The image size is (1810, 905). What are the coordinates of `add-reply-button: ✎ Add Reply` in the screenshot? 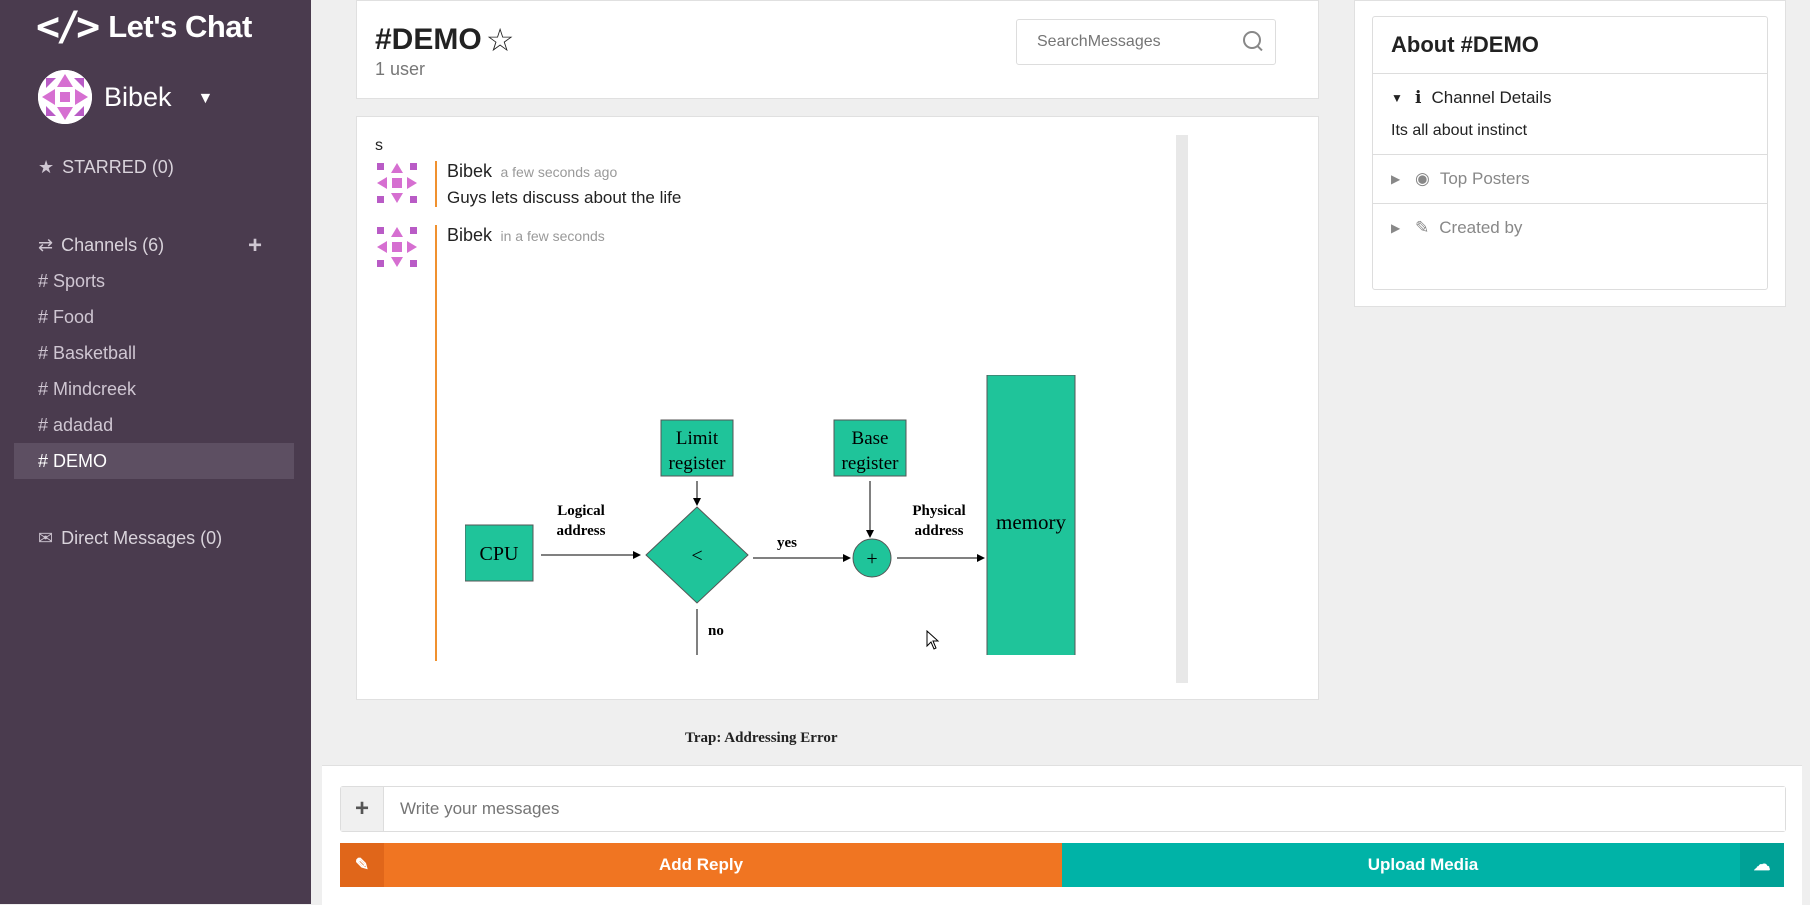 It's located at (701, 865).